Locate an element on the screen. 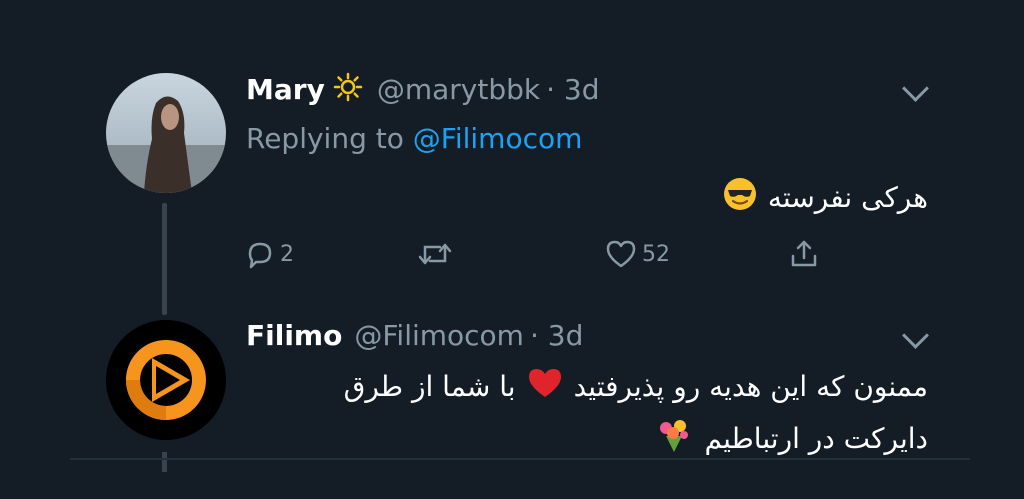 The width and height of the screenshot is (1024, 499). mention-link: @Filimocom is located at coordinates (498, 138).